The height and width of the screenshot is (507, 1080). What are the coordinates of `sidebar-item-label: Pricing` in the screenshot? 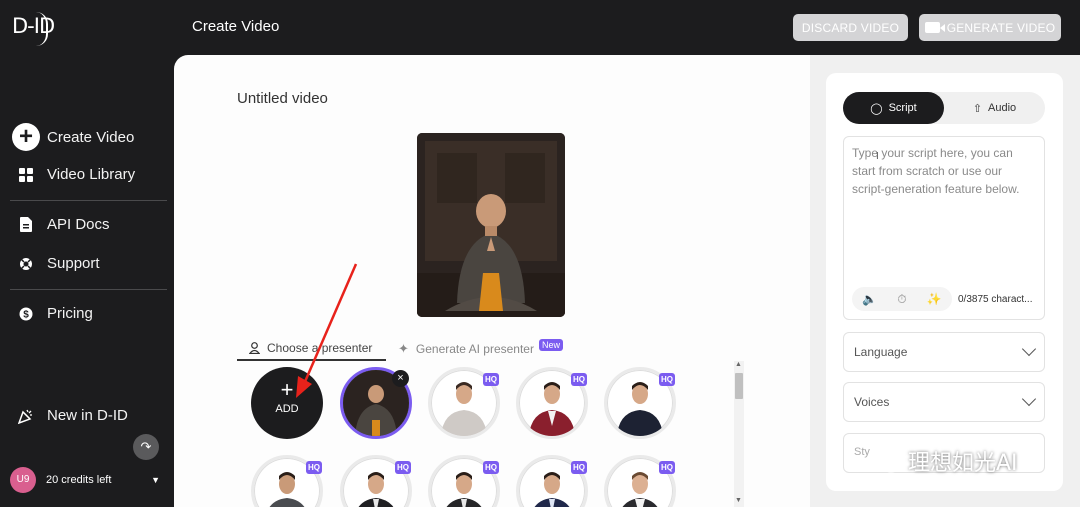 It's located at (70, 313).